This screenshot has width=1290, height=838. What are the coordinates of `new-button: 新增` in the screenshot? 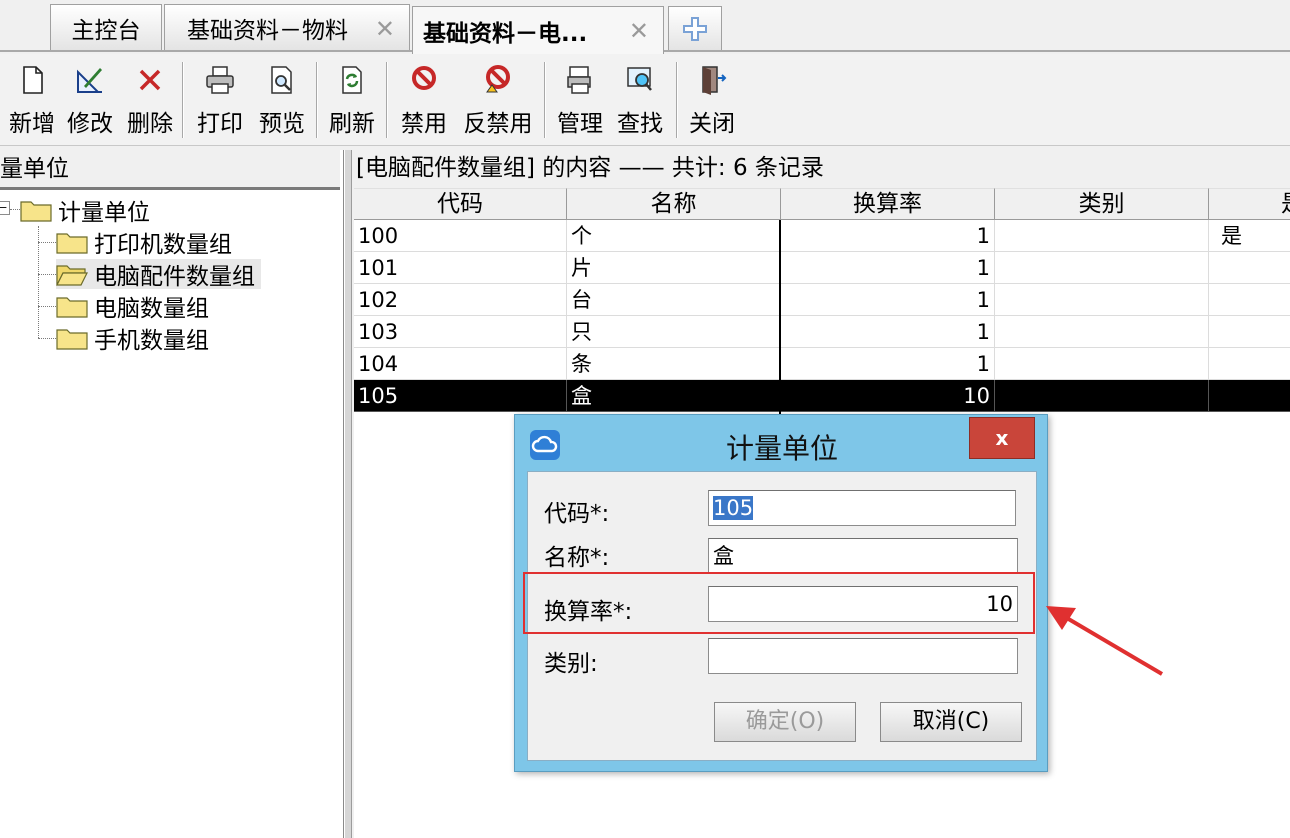 It's located at (32, 100).